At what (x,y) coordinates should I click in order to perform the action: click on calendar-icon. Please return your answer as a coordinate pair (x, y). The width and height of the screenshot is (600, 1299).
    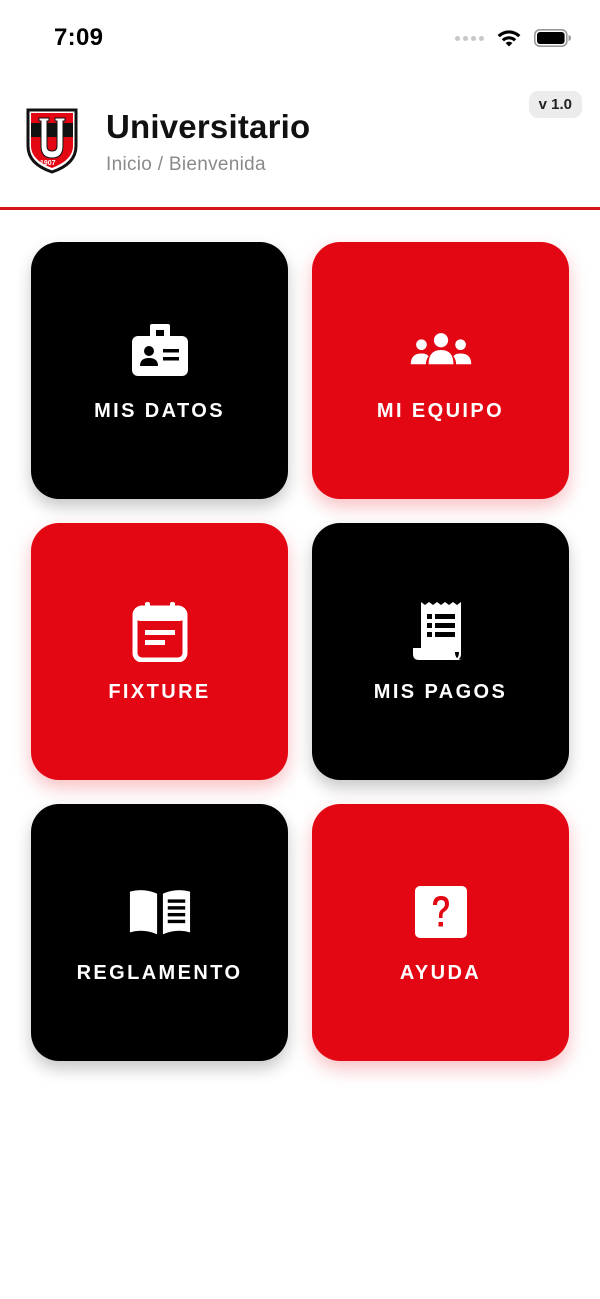
    Looking at the image, I should click on (160, 631).